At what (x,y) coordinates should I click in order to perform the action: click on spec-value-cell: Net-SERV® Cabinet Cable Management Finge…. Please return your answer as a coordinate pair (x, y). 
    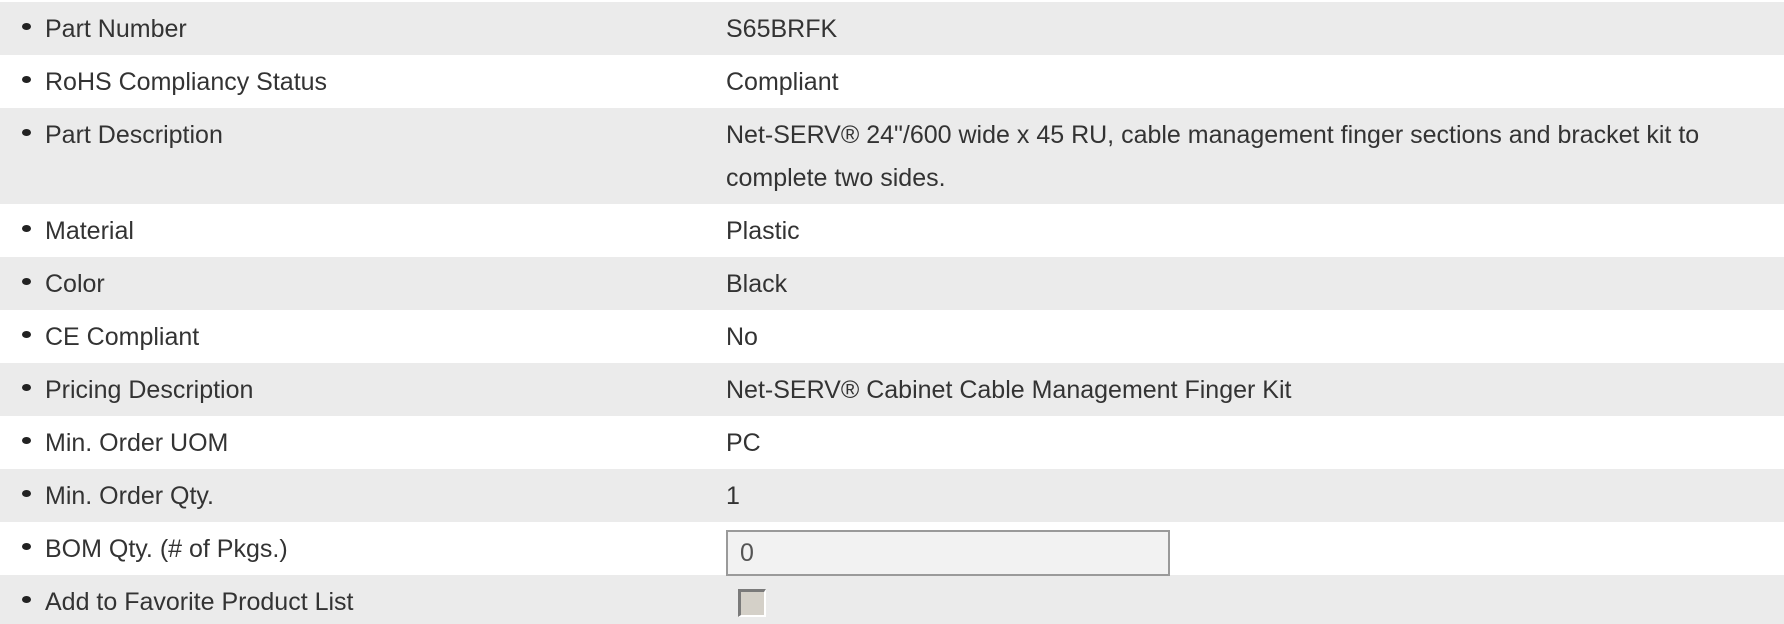
    Looking at the image, I should click on (1255, 384).